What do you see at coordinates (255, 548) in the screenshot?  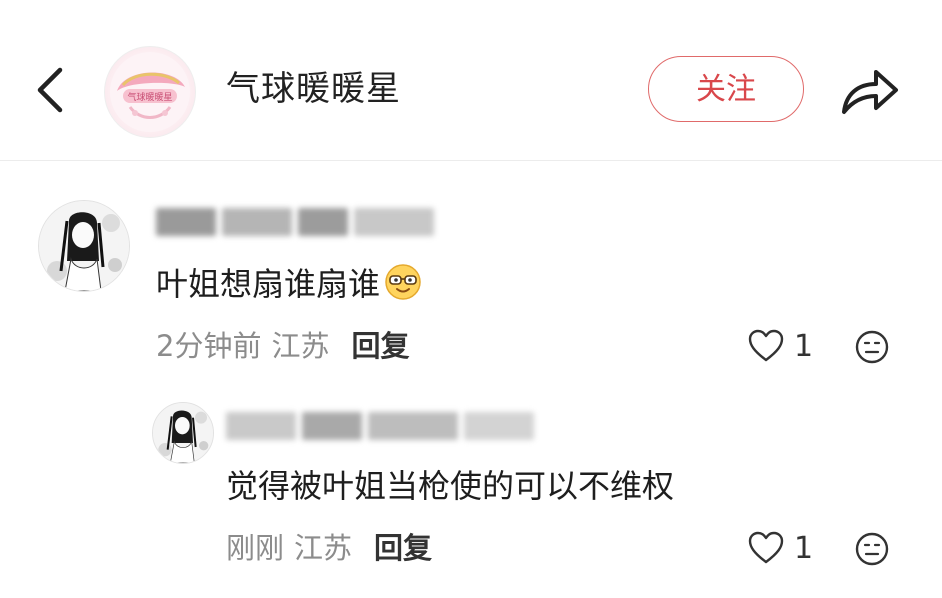 I see `reply-time: 刚刚` at bounding box center [255, 548].